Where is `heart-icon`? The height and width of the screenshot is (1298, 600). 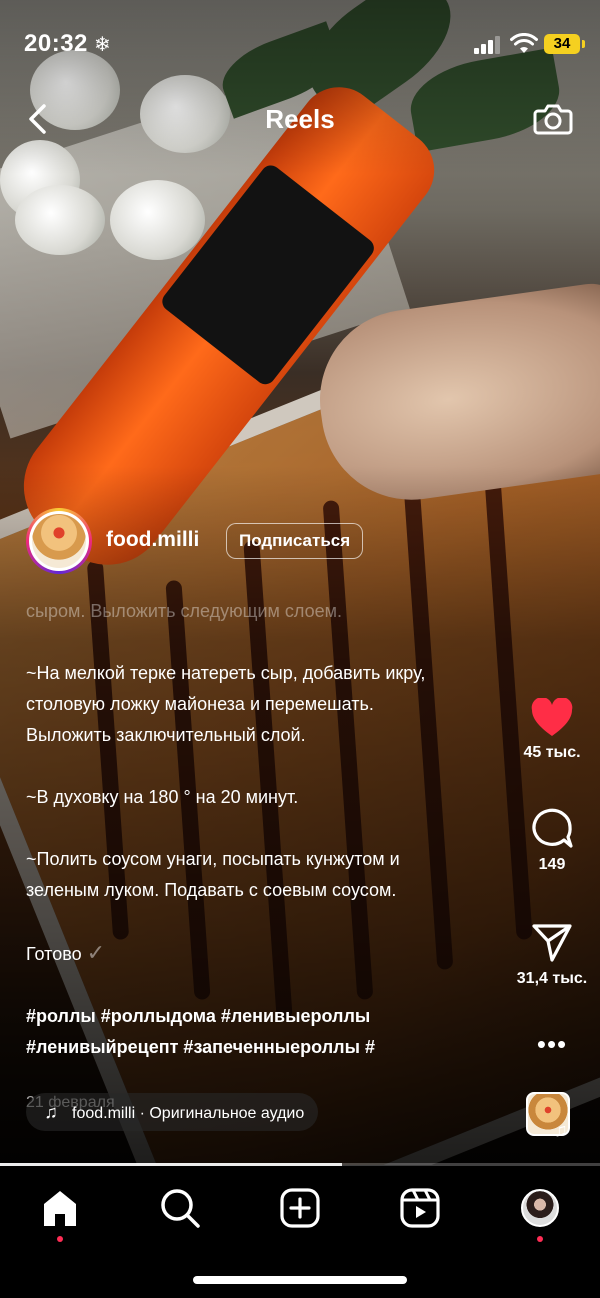 heart-icon is located at coordinates (552, 718).